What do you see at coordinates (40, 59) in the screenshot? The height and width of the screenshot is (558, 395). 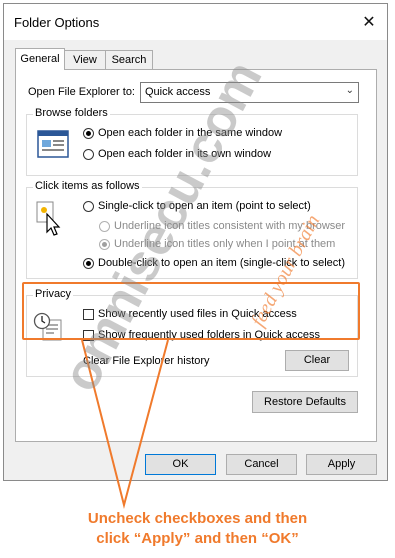 I see `tab-general: General` at bounding box center [40, 59].